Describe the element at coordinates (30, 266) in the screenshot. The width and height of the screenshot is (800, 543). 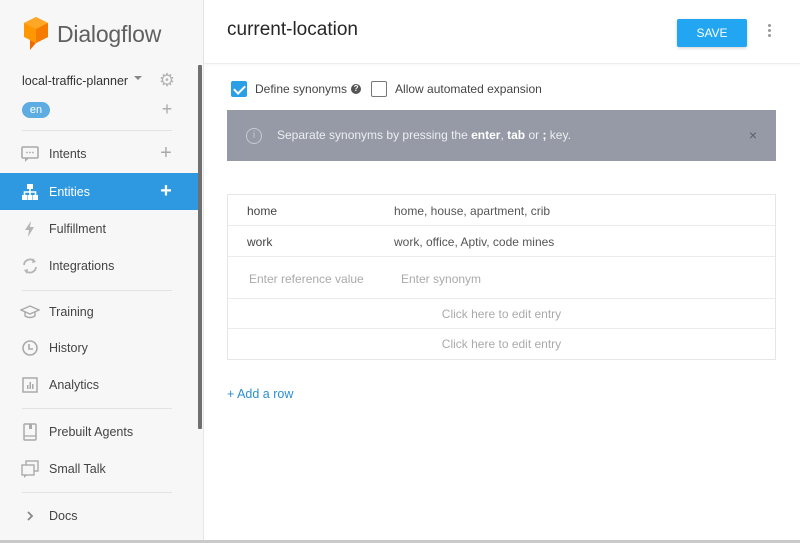
I see `sync-icon` at that location.